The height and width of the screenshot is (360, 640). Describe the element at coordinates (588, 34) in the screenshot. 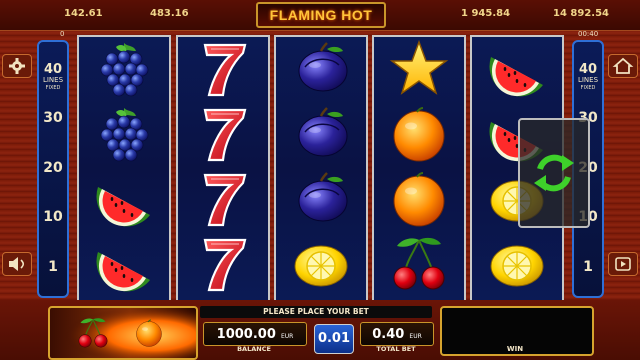

I see `clock: 00:40` at that location.